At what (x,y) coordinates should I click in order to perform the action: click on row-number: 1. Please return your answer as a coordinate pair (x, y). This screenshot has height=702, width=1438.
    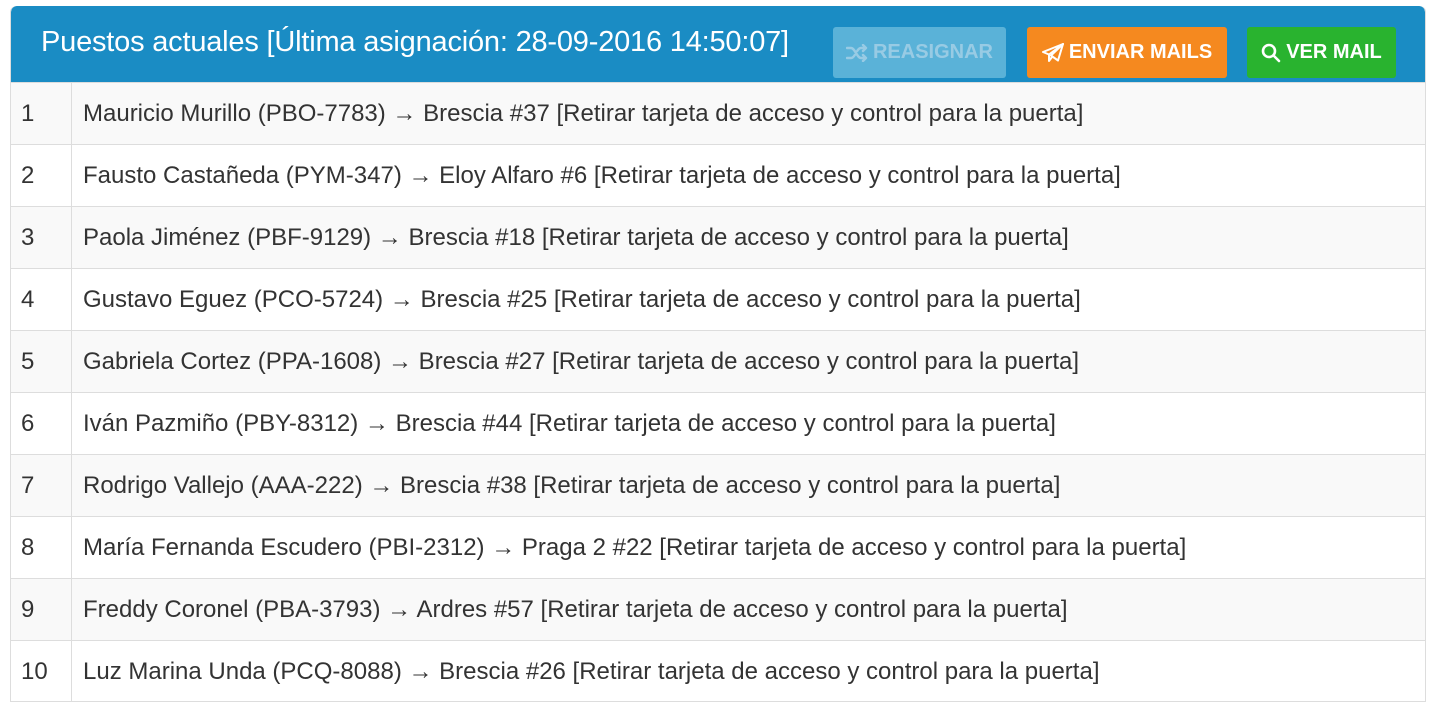
    Looking at the image, I should click on (41, 113).